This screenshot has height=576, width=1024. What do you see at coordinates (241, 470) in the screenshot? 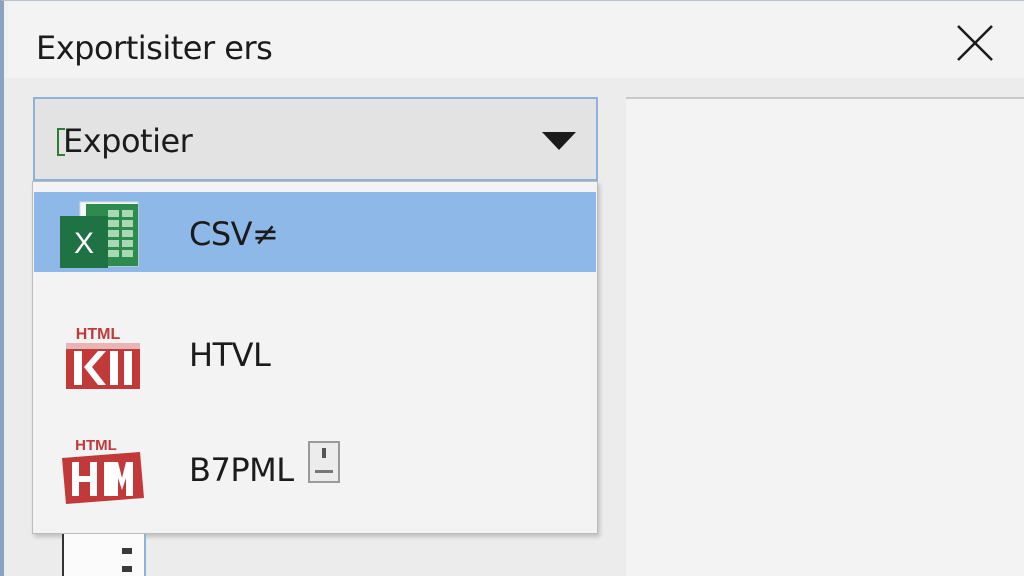
I see `dropdown-item-label: B7PML` at bounding box center [241, 470].